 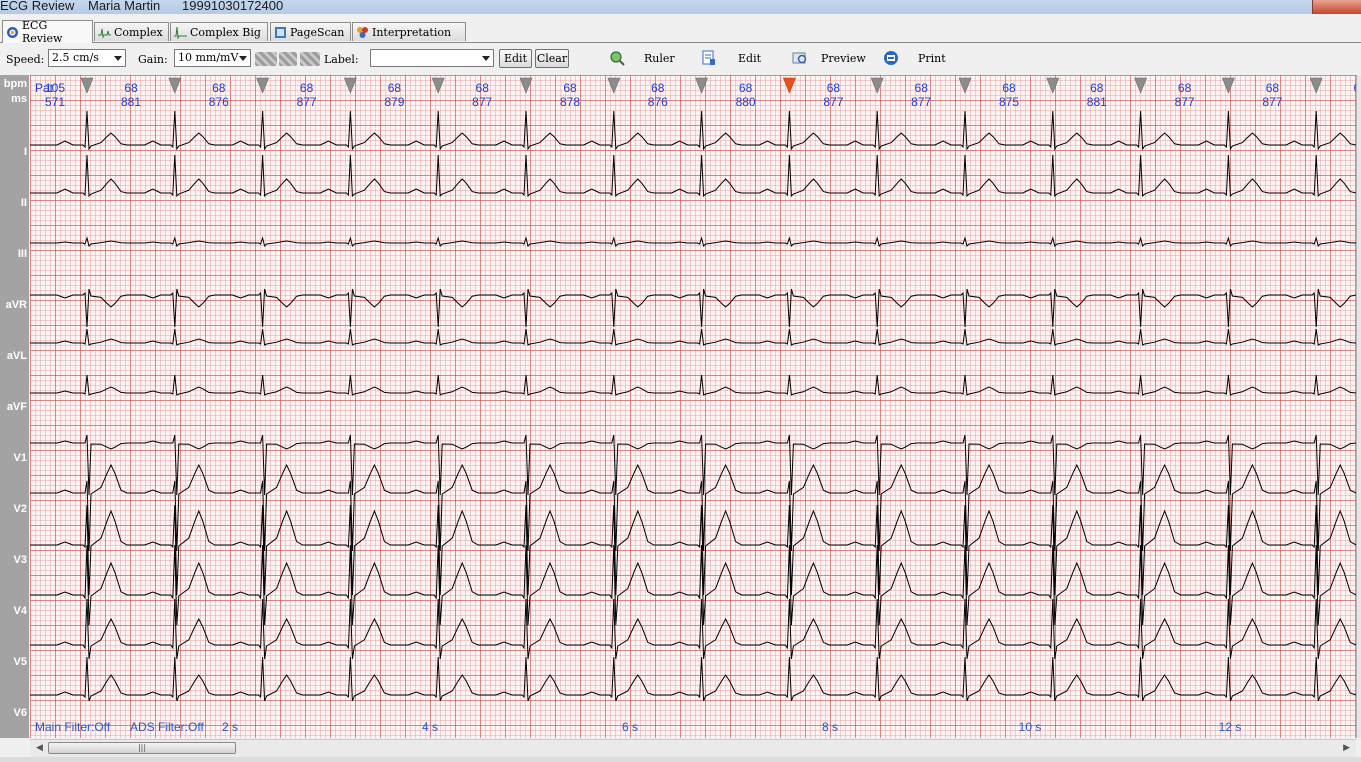 I want to click on lead-label-v4: V4, so click(x=20, y=611).